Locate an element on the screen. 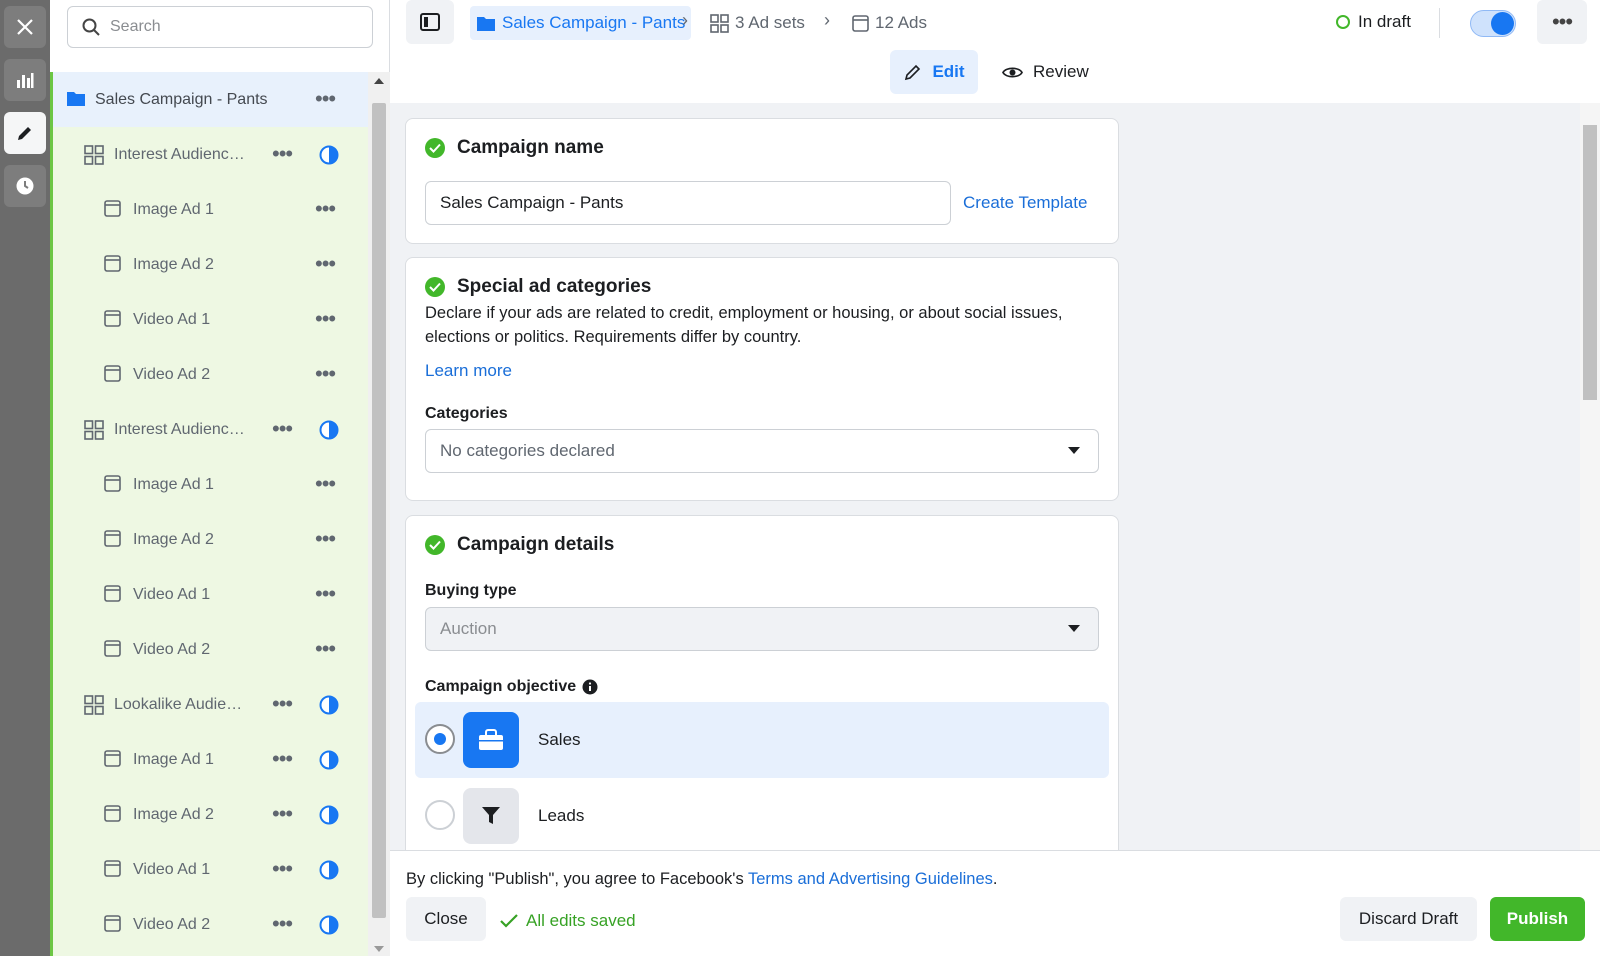  left-rail is located at coordinates (25, 478).